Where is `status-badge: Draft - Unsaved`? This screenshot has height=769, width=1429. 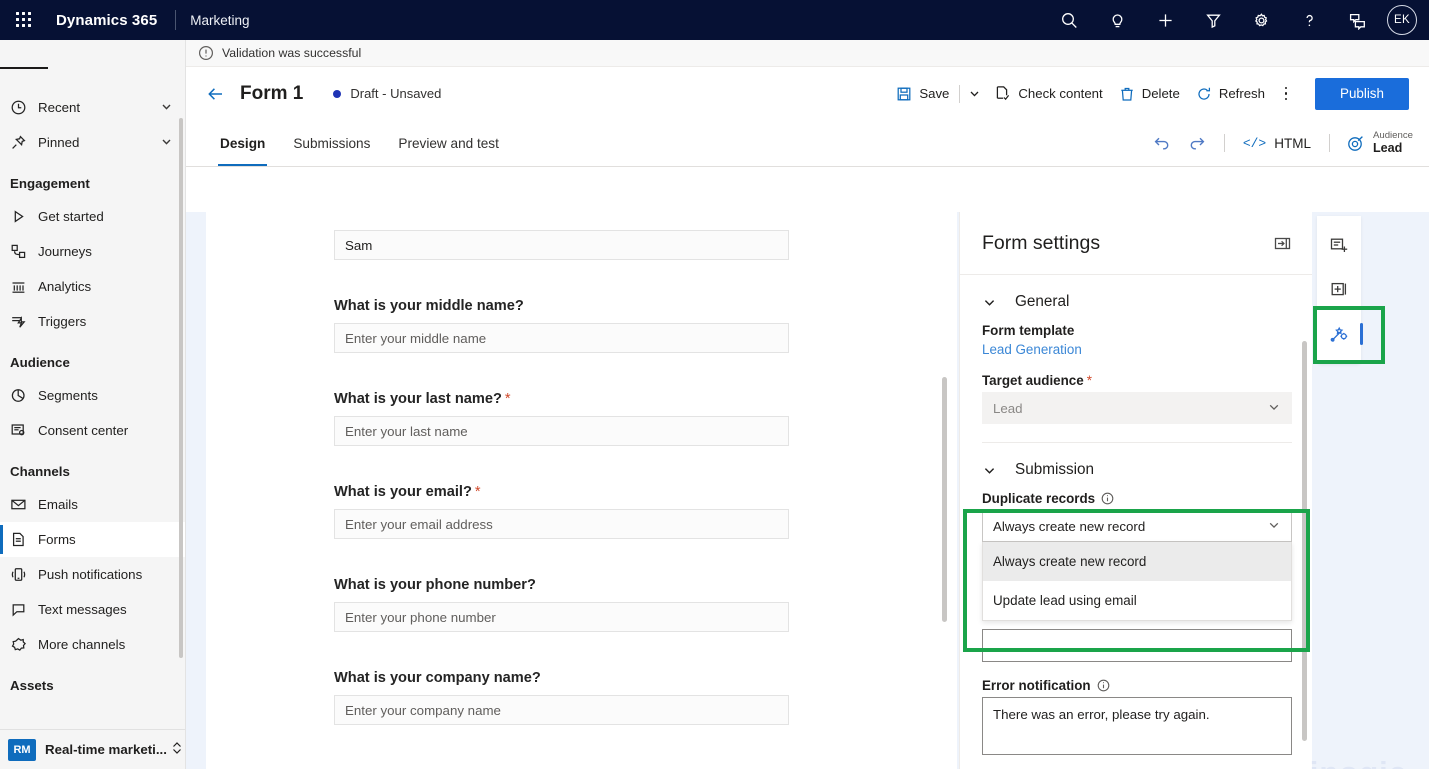 status-badge: Draft - Unsaved is located at coordinates (387, 93).